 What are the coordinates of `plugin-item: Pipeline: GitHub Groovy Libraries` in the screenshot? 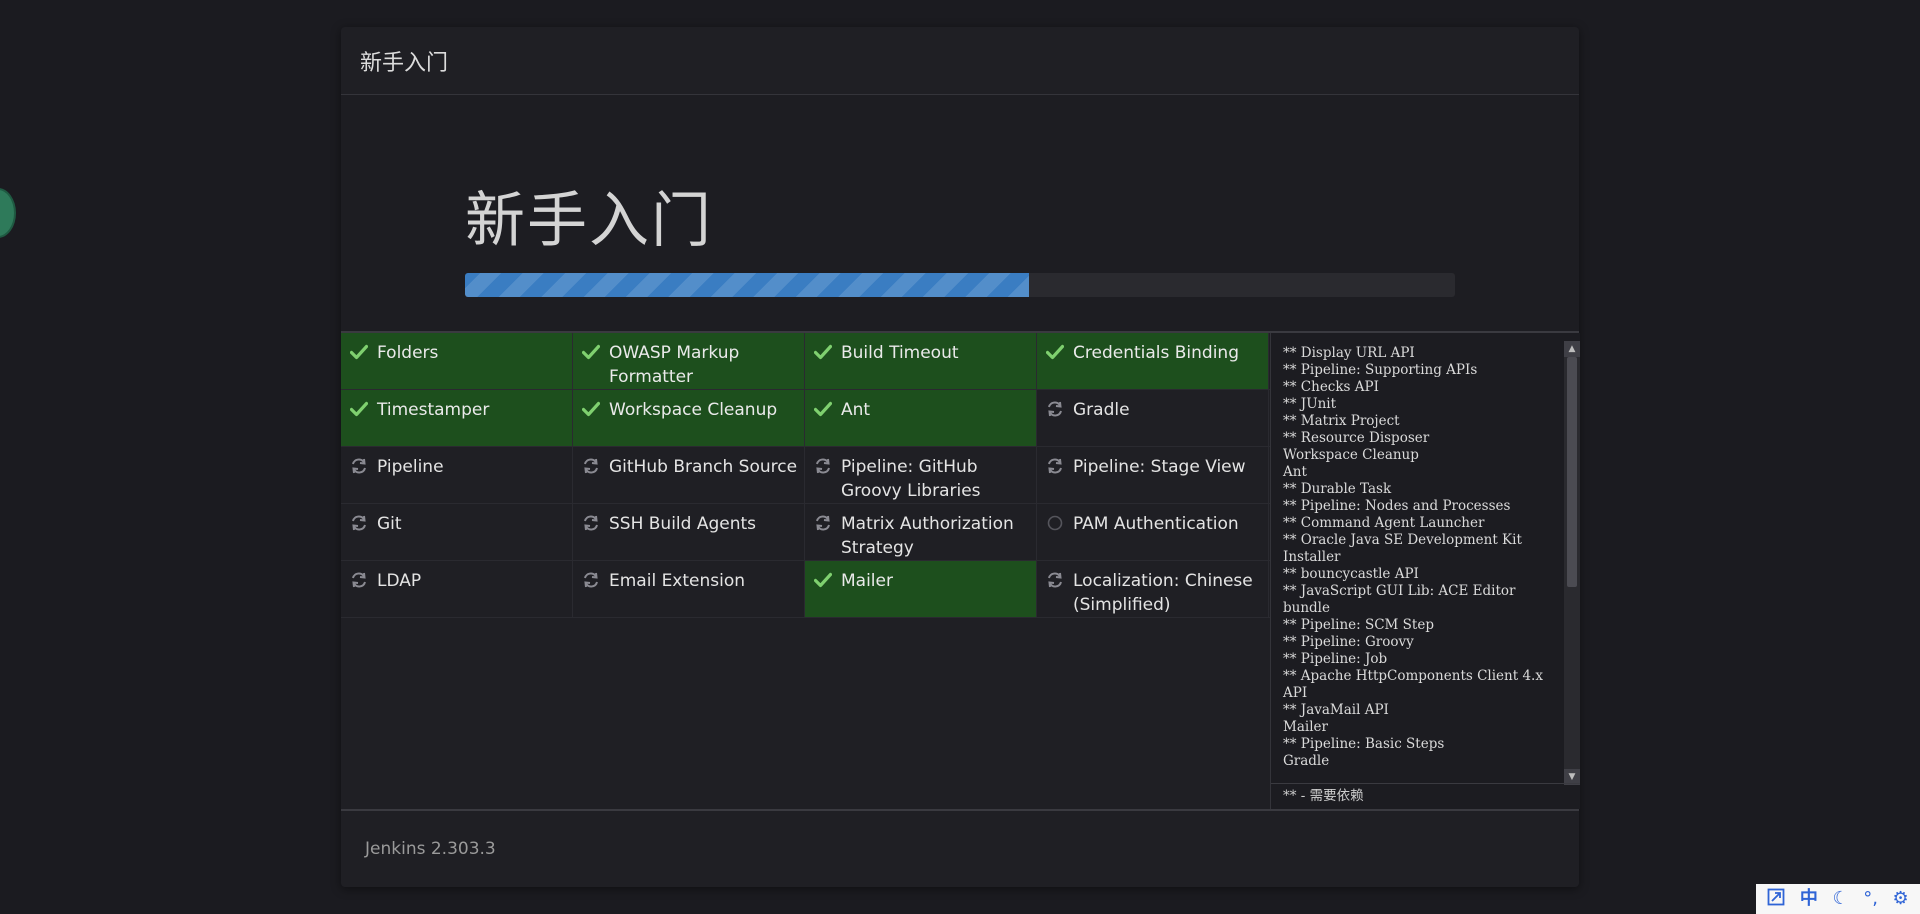 It's located at (921, 475).